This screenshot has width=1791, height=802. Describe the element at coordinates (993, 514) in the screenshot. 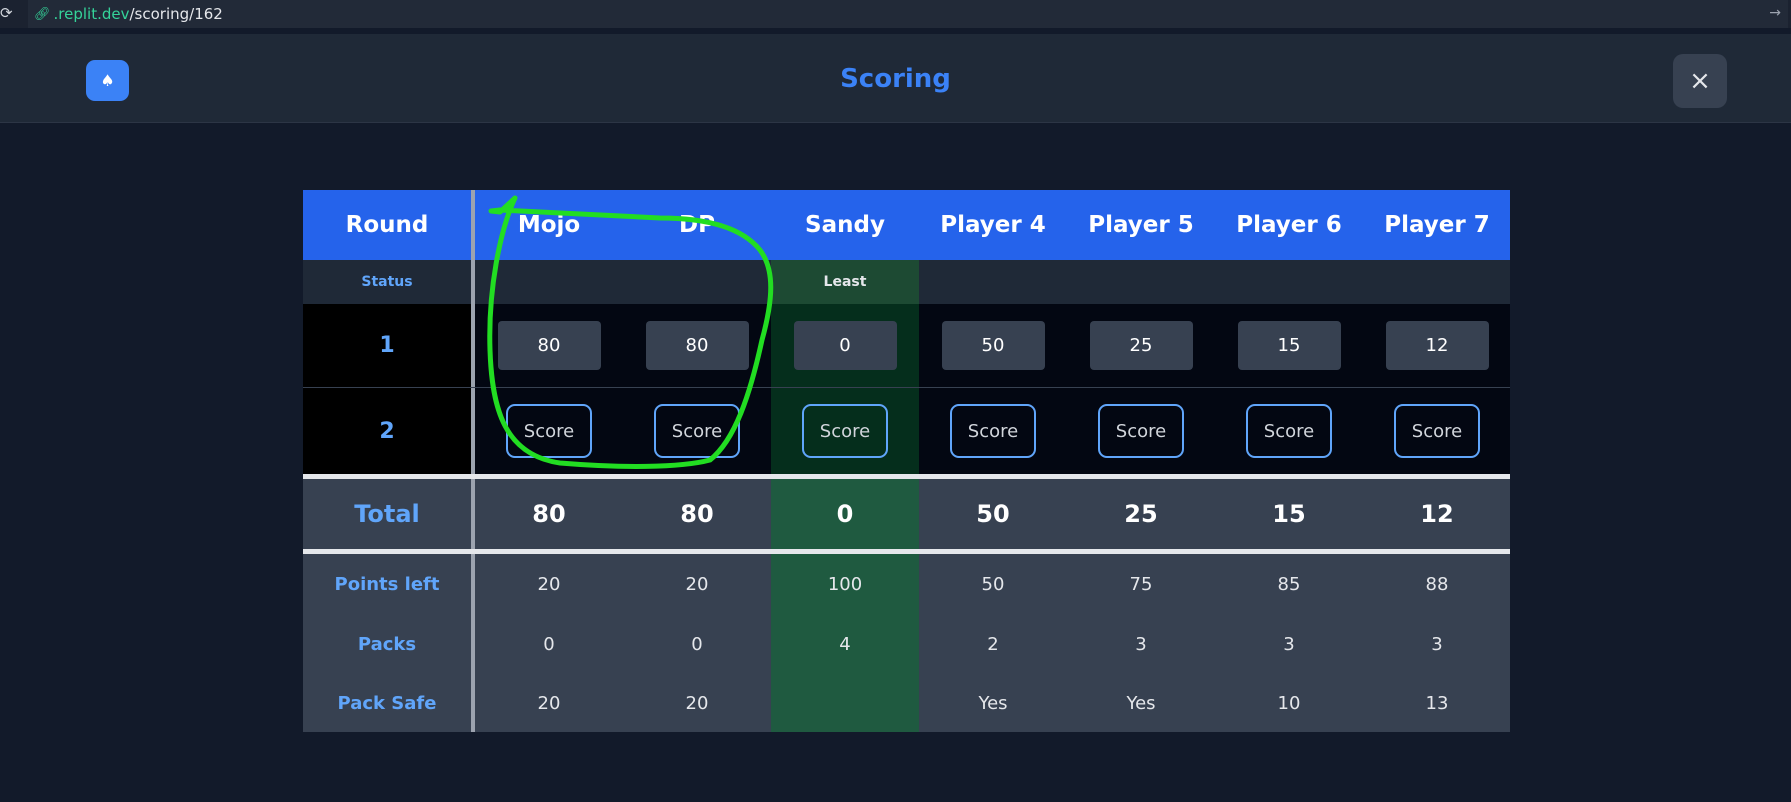

I see `total-value: 50` at that location.